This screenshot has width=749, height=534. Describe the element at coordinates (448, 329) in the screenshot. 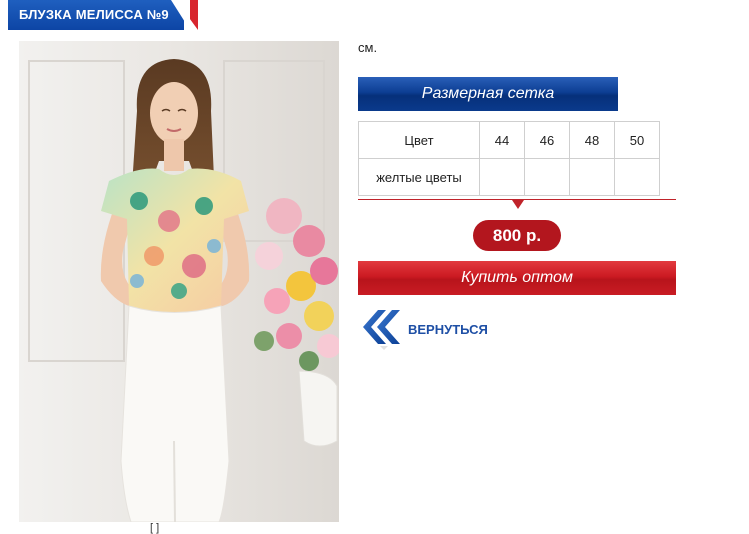

I see `back-link-label: ВЕРНУТЬСЯ` at that location.